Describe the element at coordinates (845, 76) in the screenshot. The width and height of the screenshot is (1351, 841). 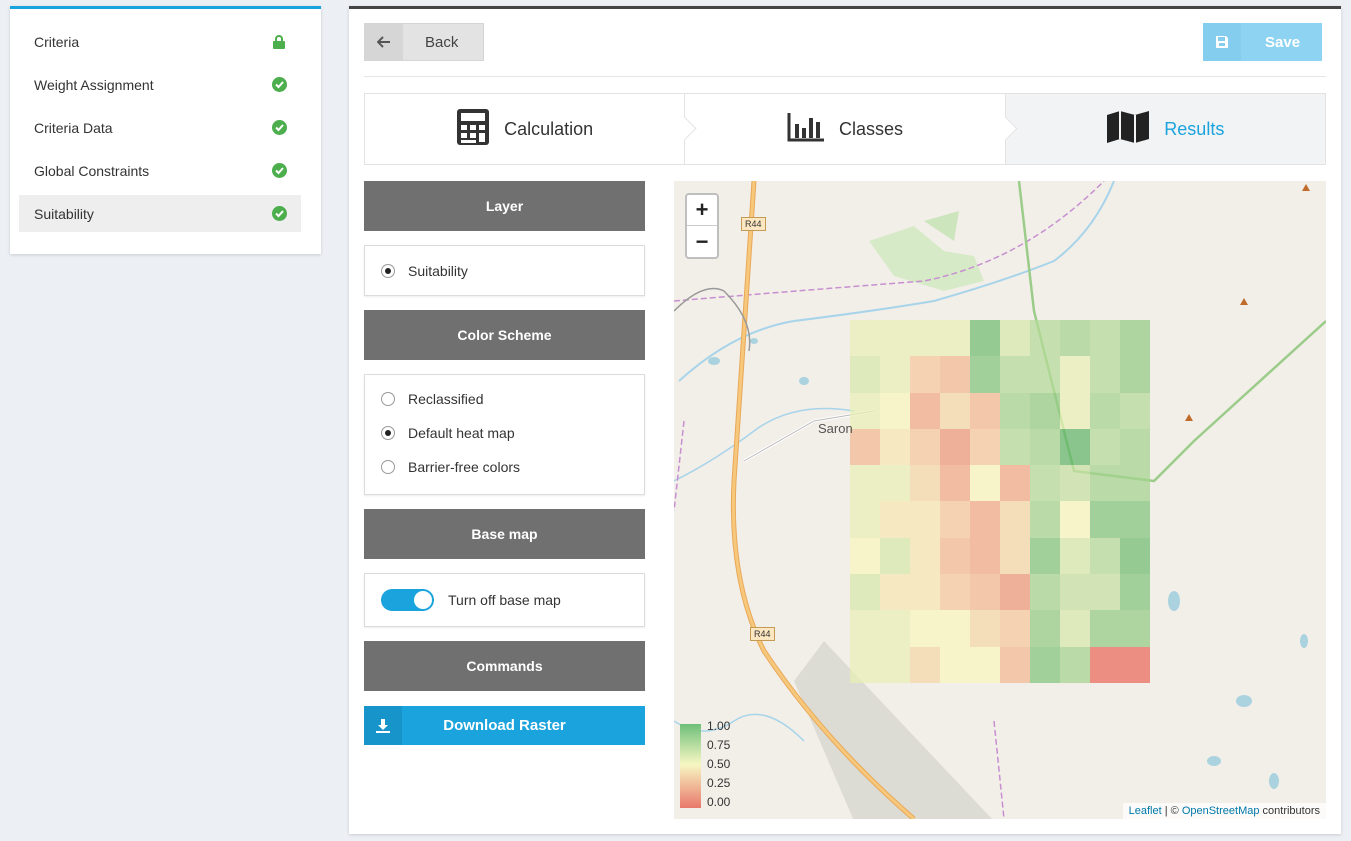
I see `divider` at that location.